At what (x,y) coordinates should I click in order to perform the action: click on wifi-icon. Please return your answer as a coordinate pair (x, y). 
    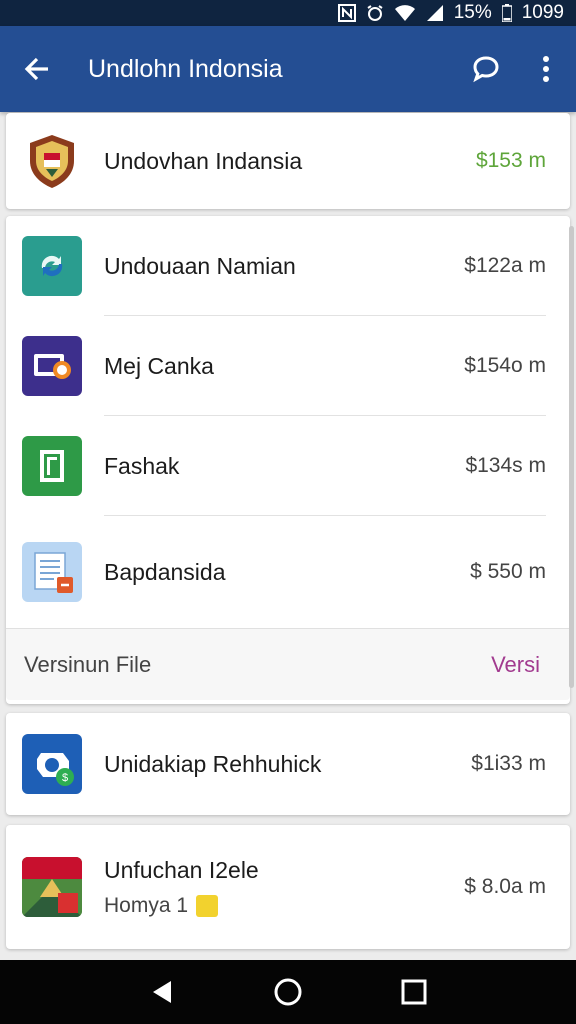
    Looking at the image, I should click on (405, 13).